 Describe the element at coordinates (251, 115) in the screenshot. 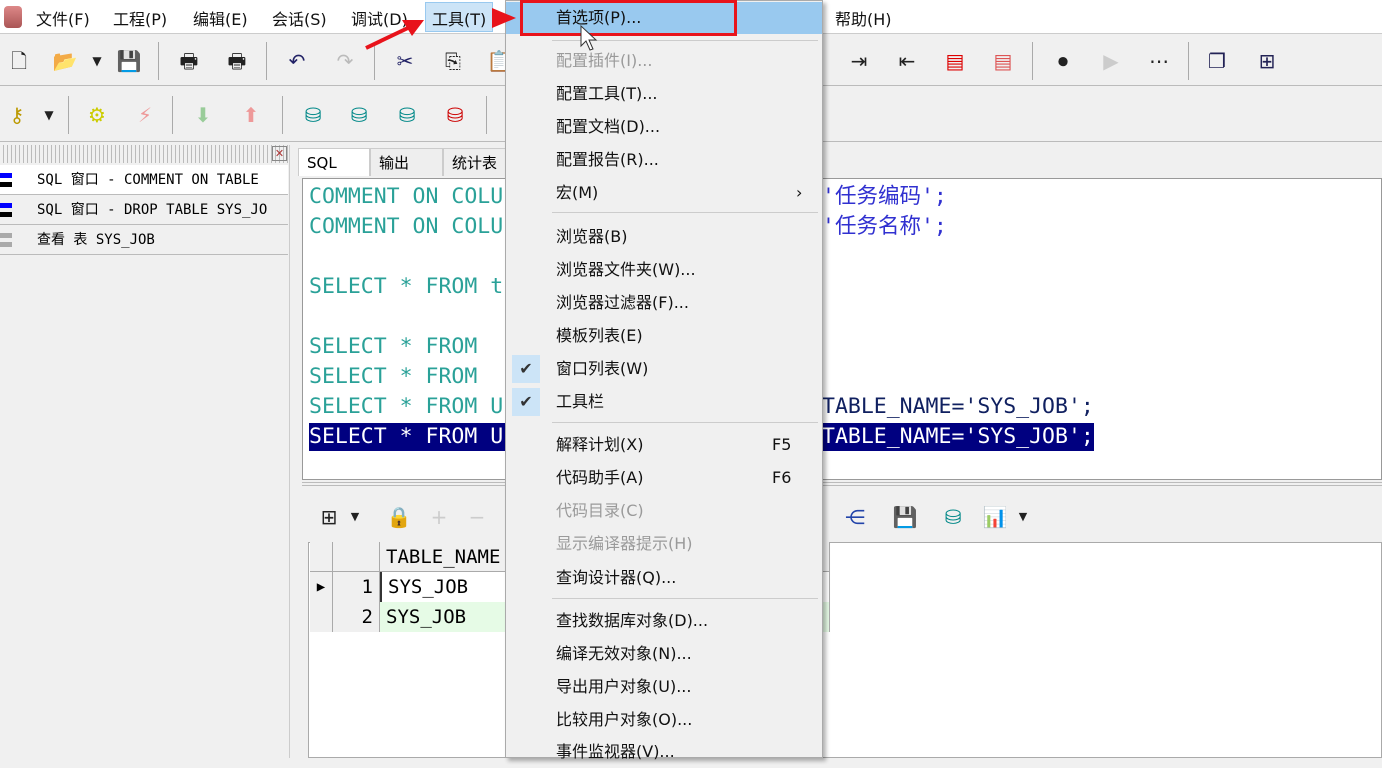

I see `rollback-icon: ⬆` at that location.